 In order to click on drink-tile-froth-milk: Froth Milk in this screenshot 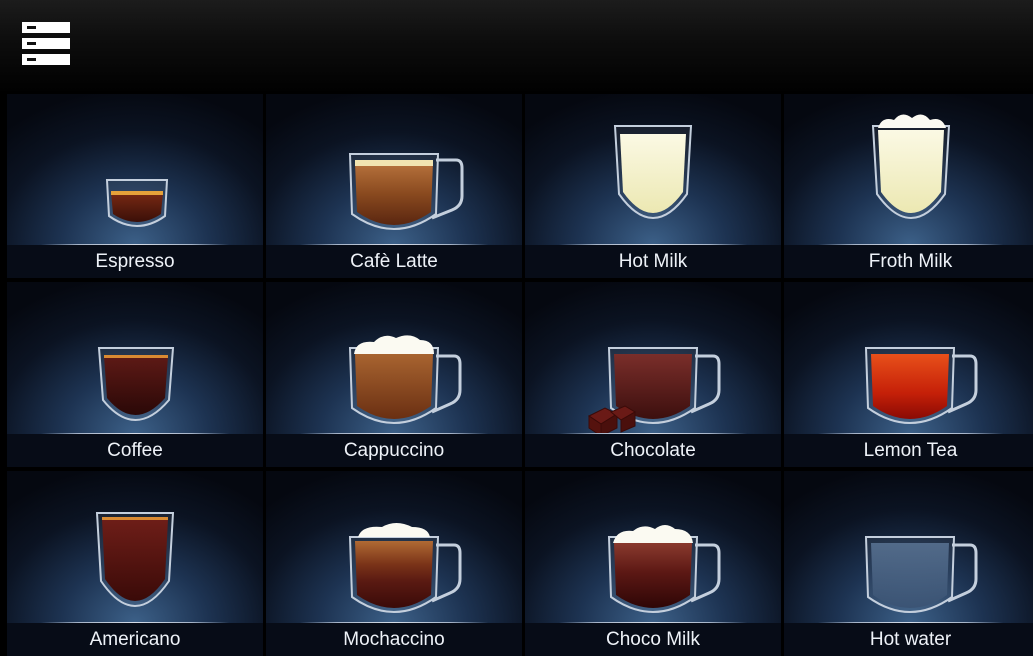, I will do `click(908, 186)`.